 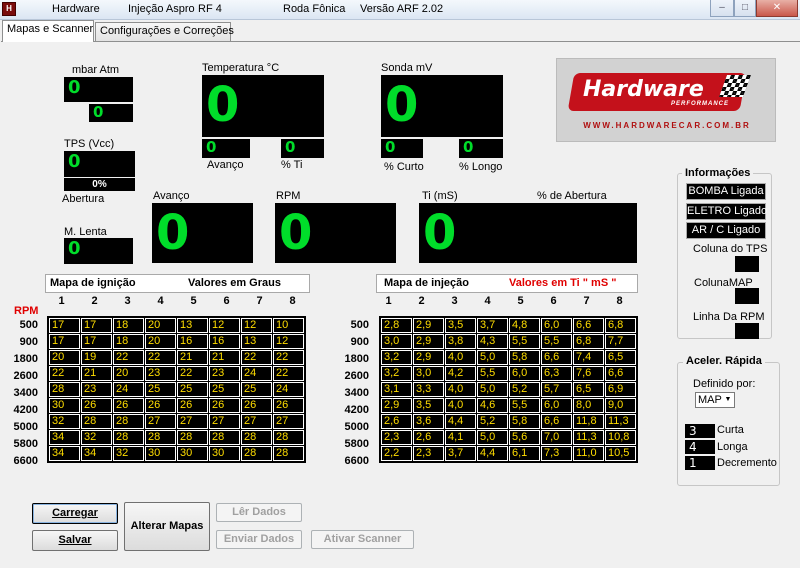 I want to click on ignition-cell: 32, so click(x=64, y=421).